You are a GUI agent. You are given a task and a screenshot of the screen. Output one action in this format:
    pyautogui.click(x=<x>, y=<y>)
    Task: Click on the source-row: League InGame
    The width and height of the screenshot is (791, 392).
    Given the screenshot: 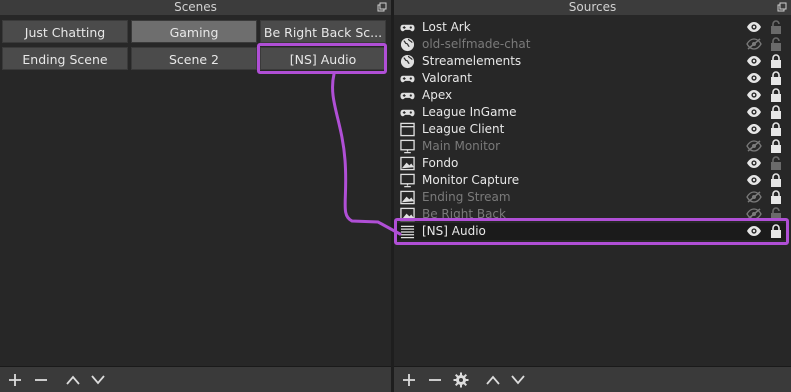 What is the action you would take?
    pyautogui.click(x=592, y=112)
    